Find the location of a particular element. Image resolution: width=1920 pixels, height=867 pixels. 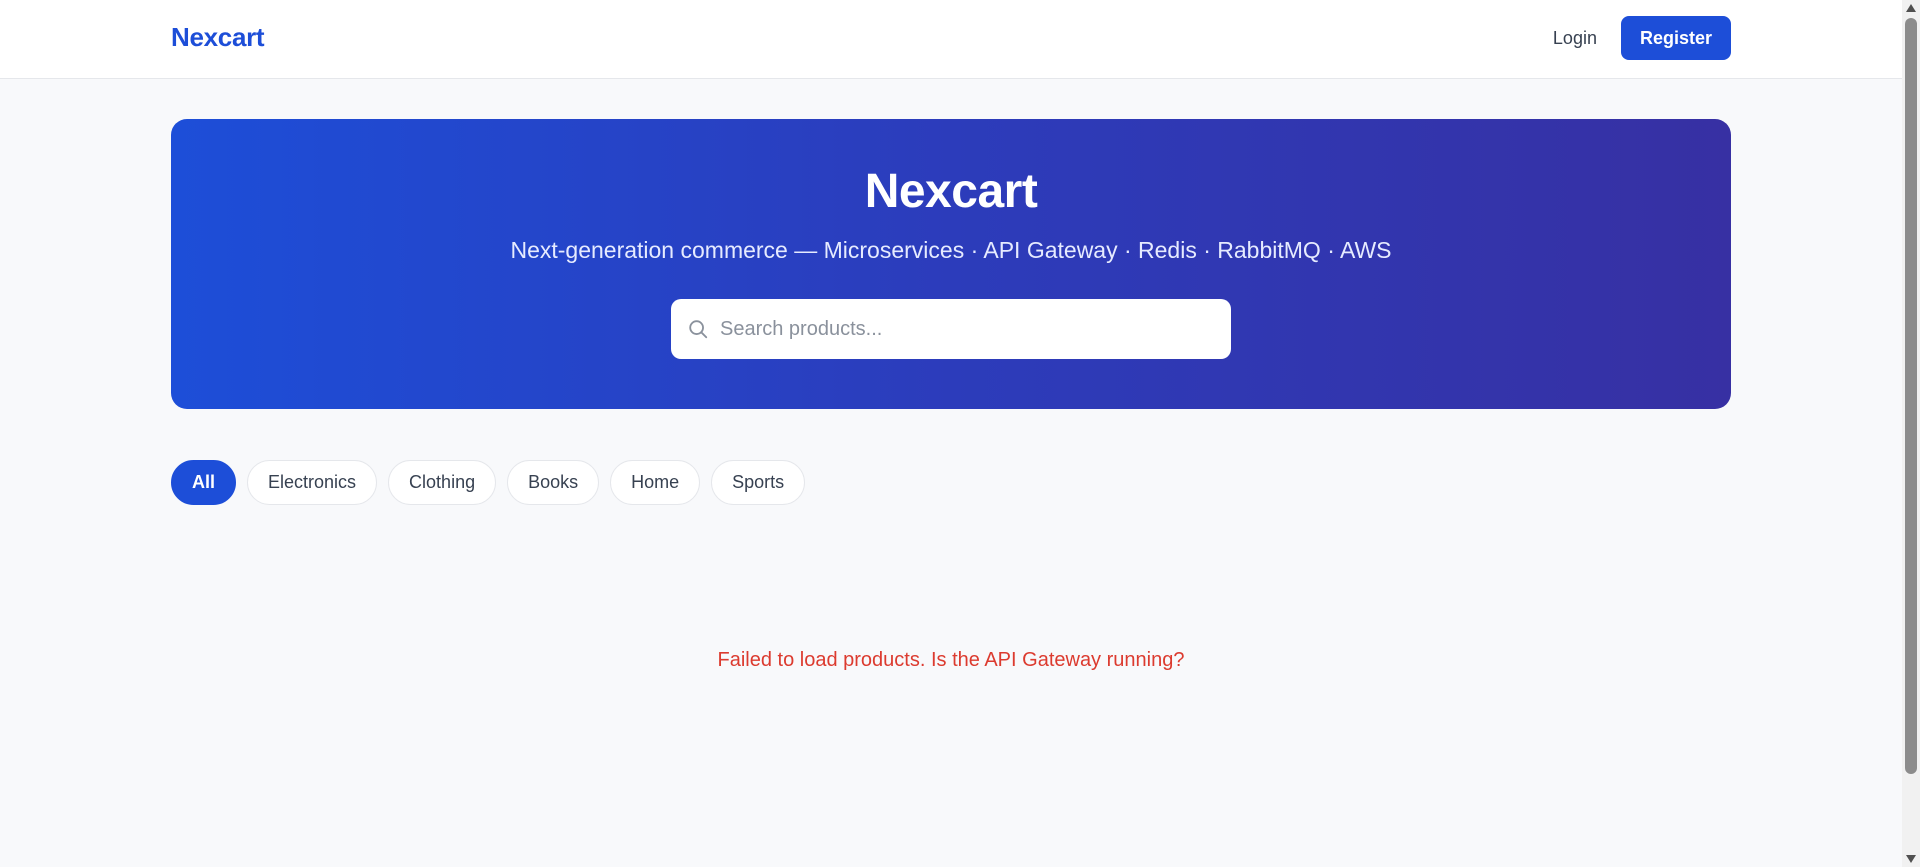

scroll-down-icon is located at coordinates (1911, 859).